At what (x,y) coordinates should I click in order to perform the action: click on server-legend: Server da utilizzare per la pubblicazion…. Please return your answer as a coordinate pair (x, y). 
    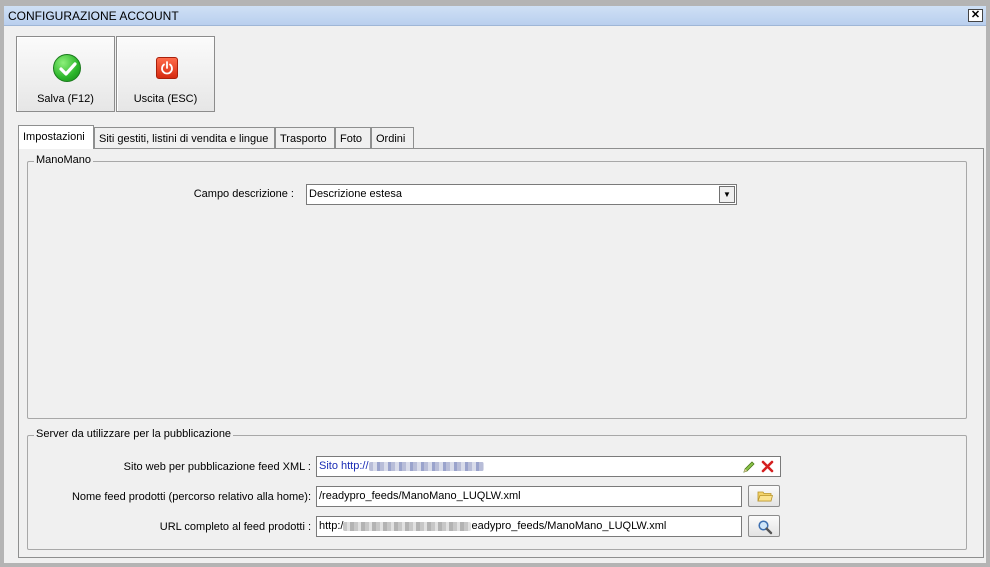
    Looking at the image, I should click on (134, 434).